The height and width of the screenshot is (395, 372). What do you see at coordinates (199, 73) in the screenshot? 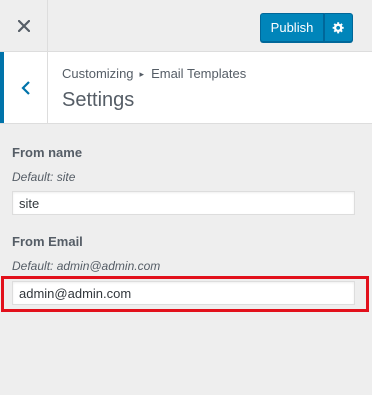
I see `breadcrumb-current: Email Templates` at bounding box center [199, 73].